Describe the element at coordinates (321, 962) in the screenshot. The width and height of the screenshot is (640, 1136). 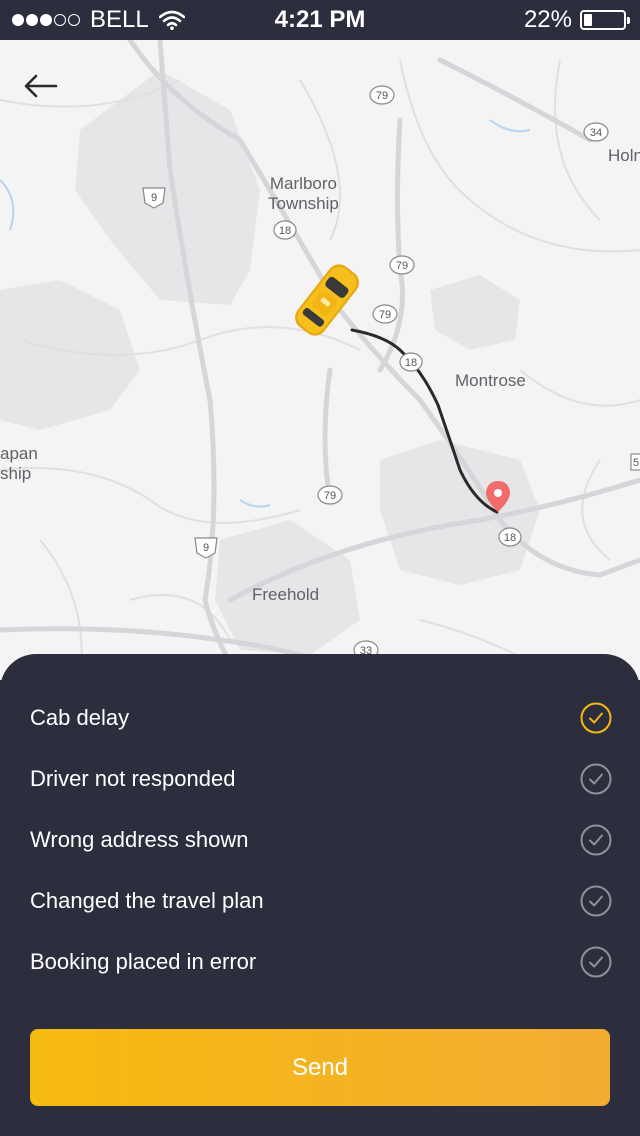
I see `reason-option-booking-error: Booking placed in error` at that location.